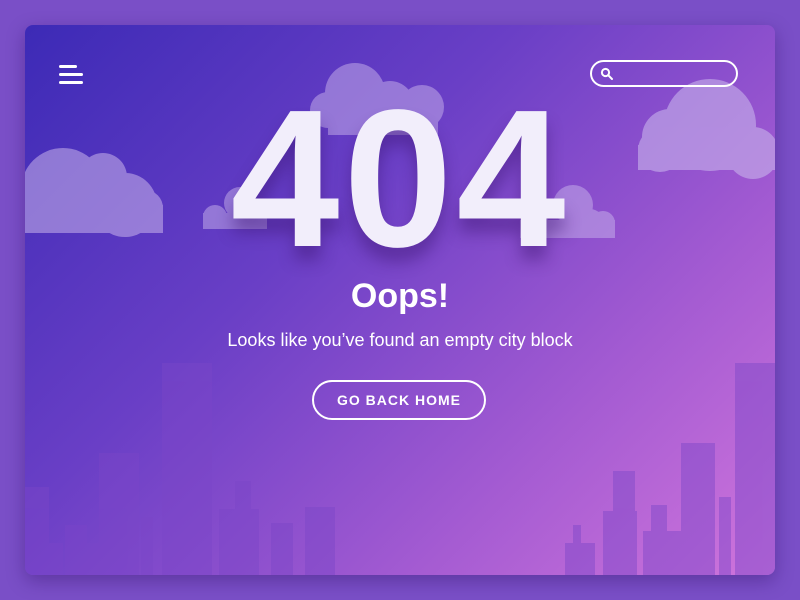 Image resolution: width=800 pixels, height=600 pixels. Describe the element at coordinates (606, 73) in the screenshot. I see `search-icon` at that location.